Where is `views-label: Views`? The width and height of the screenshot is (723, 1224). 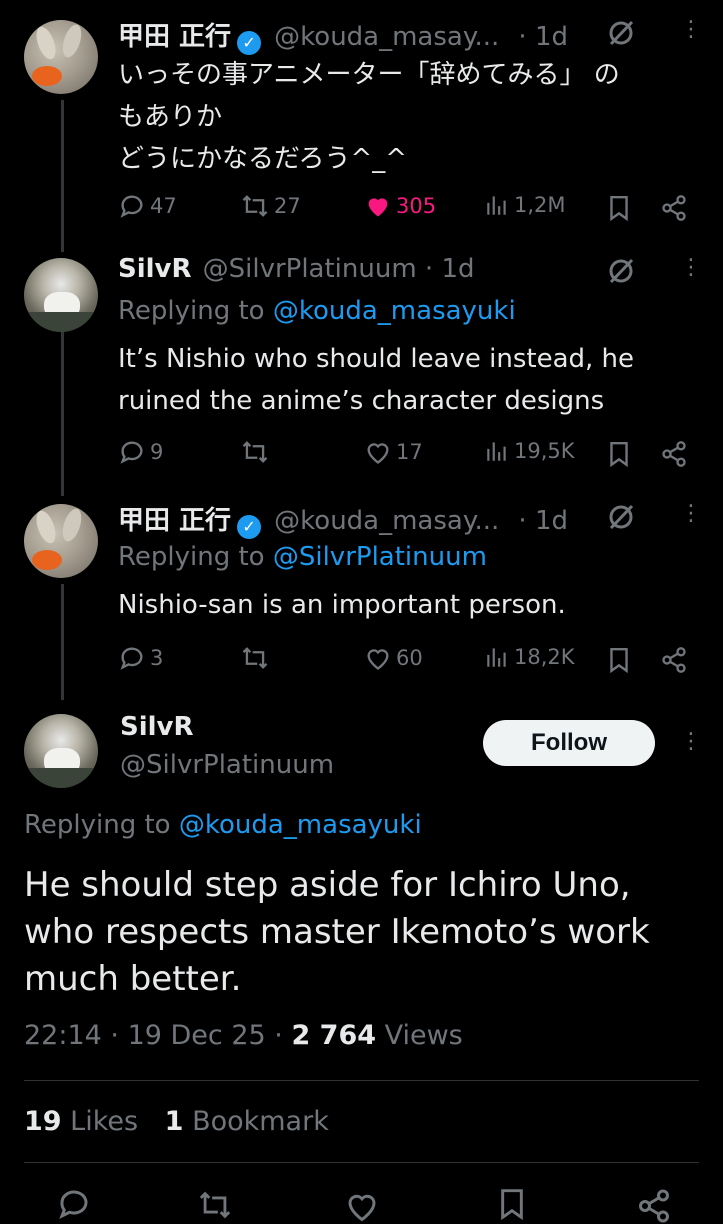 views-label: Views is located at coordinates (423, 1035).